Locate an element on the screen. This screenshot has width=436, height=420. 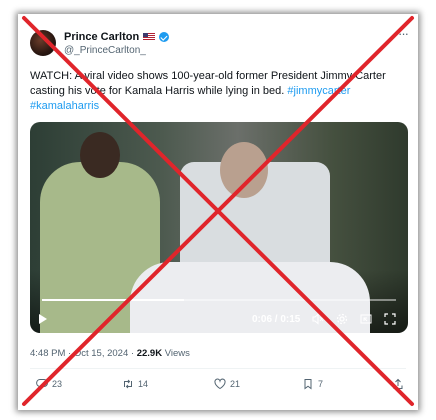
reply-count: 23 is located at coordinates (57, 384).